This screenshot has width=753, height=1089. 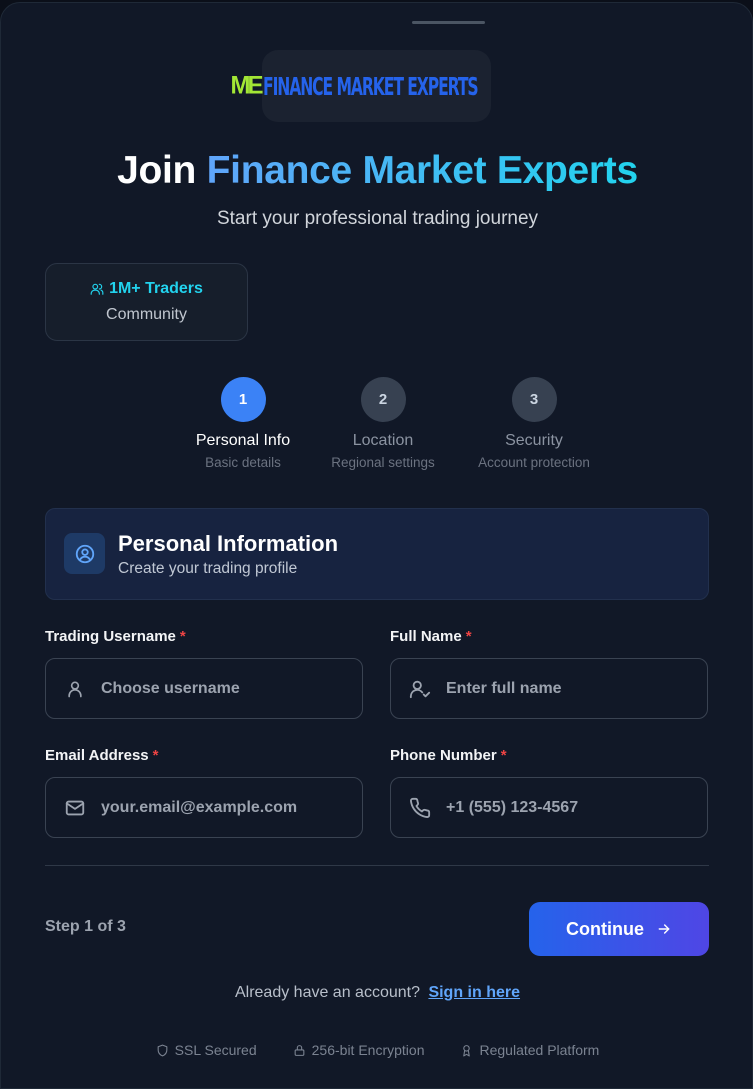 I want to click on phone-input, so click(x=576, y=807).